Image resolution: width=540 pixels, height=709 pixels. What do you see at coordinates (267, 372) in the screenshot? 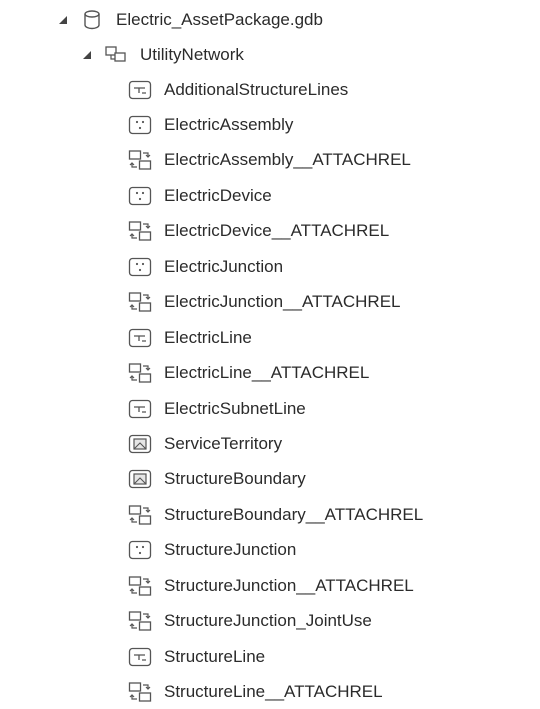
I see `tree-item-label: ElectricLine__ATTACHREL` at bounding box center [267, 372].